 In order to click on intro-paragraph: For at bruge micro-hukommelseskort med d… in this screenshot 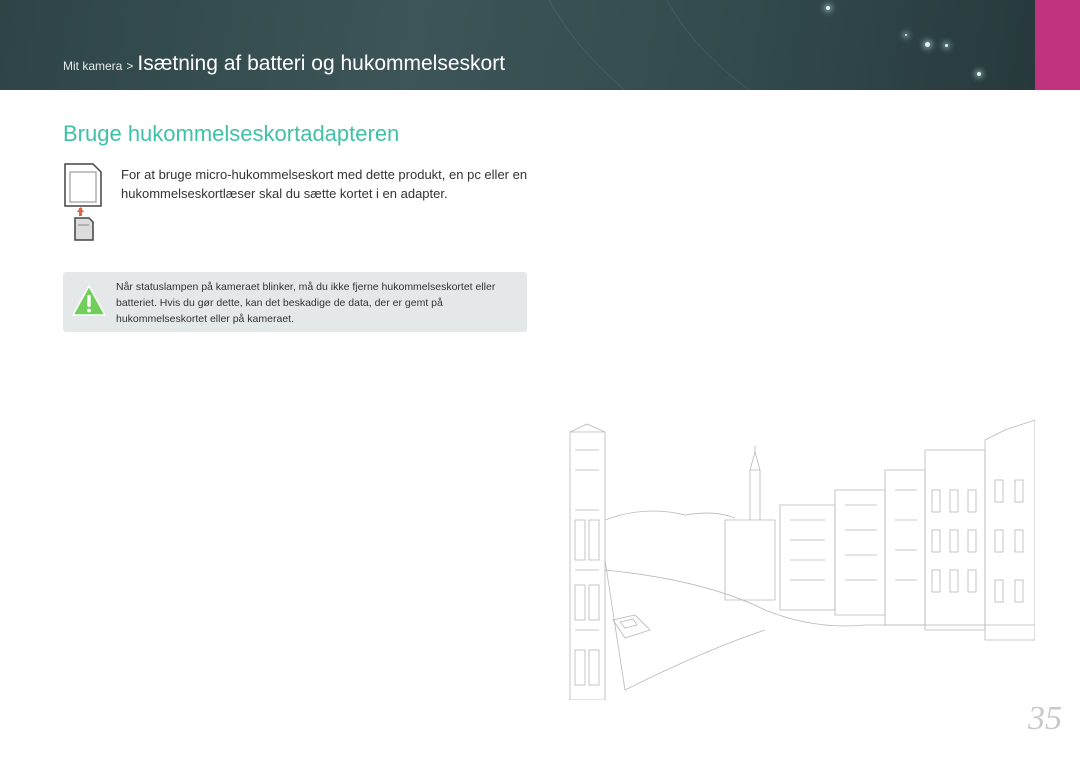, I will do `click(324, 184)`.